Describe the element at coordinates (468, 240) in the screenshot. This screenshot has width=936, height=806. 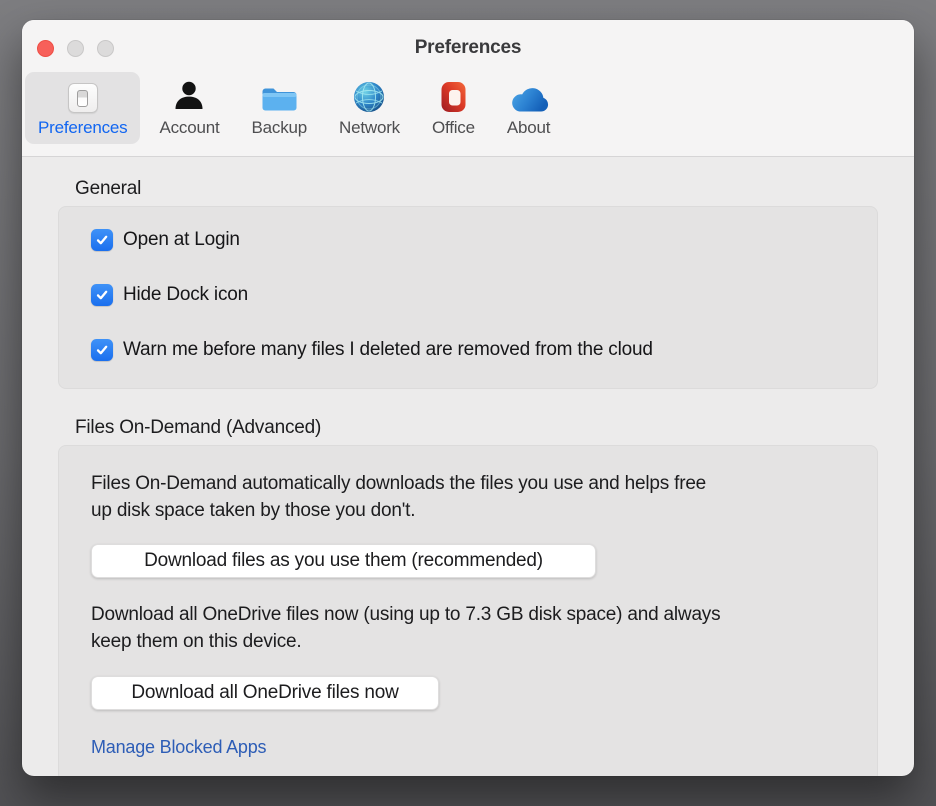
I see `open-at-login-row: Open at Login` at that location.